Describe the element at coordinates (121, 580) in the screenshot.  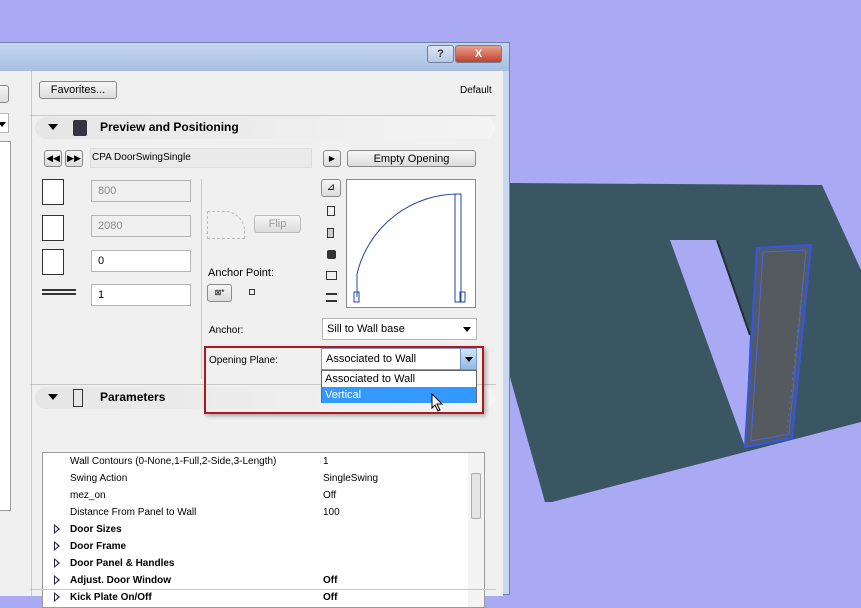
I see `param-name: Adjust. Door Window` at that location.